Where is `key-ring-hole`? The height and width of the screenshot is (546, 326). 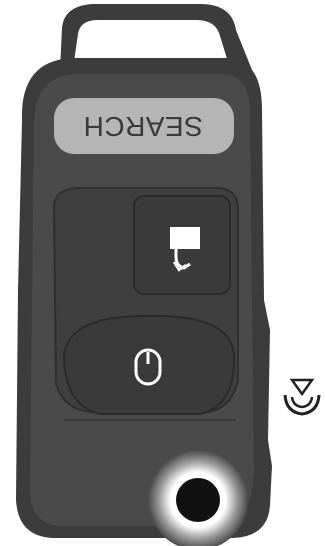 key-ring-hole is located at coordinates (151, 41).